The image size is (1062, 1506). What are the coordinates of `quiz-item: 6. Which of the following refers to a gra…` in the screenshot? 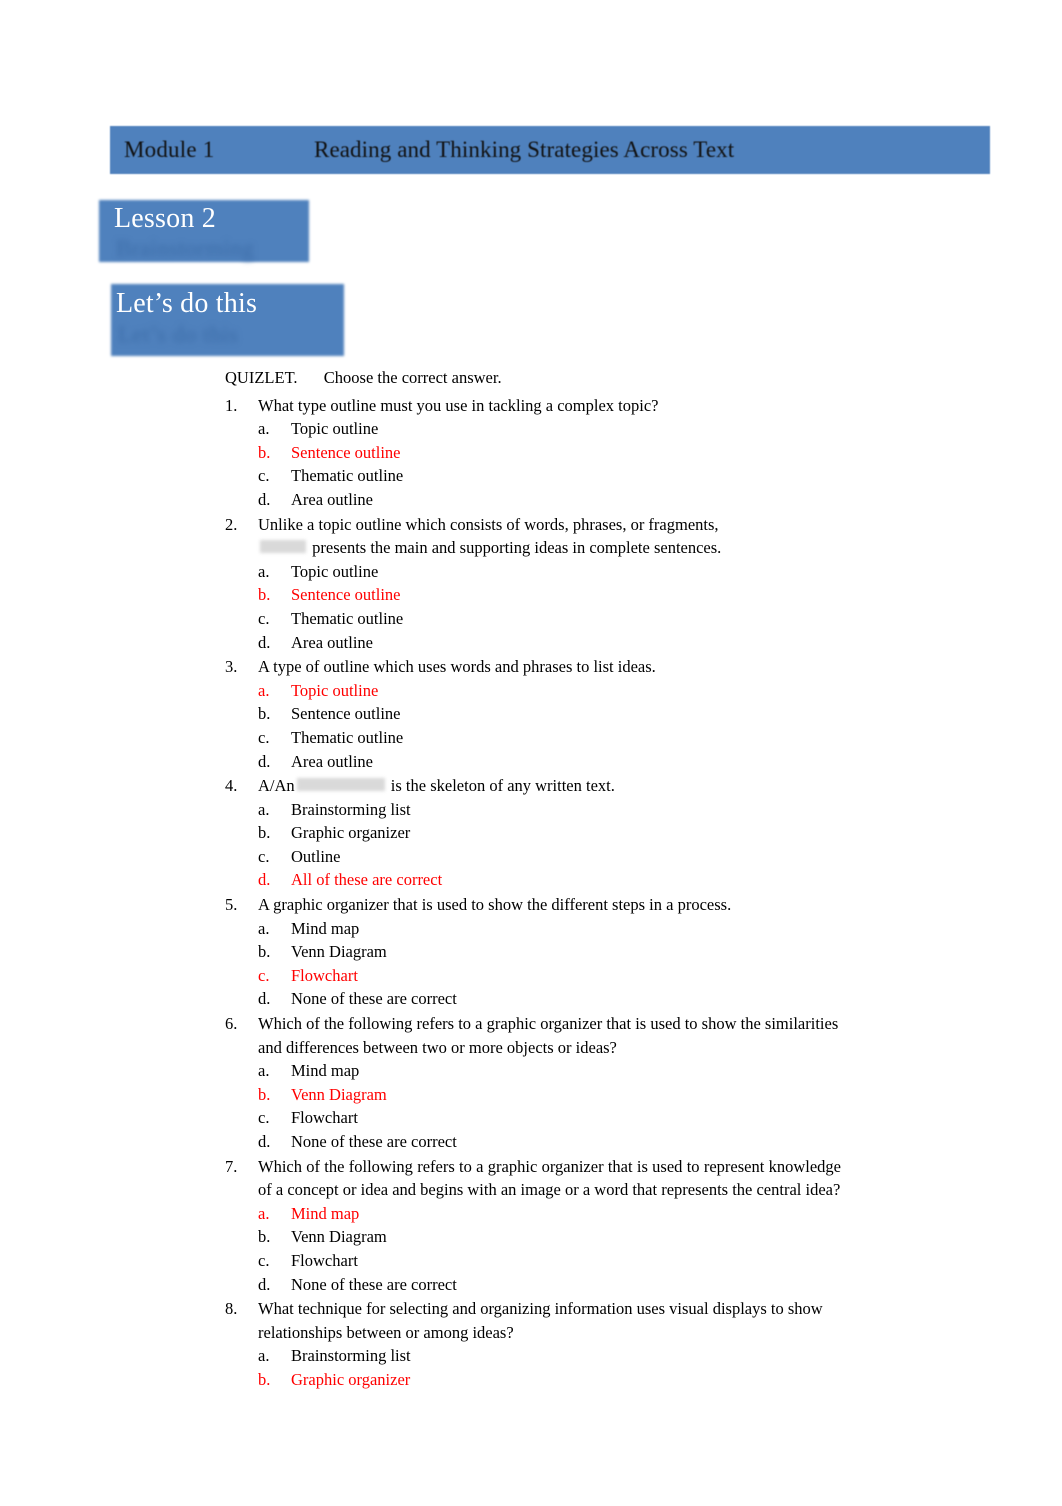 It's located at (535, 1083).